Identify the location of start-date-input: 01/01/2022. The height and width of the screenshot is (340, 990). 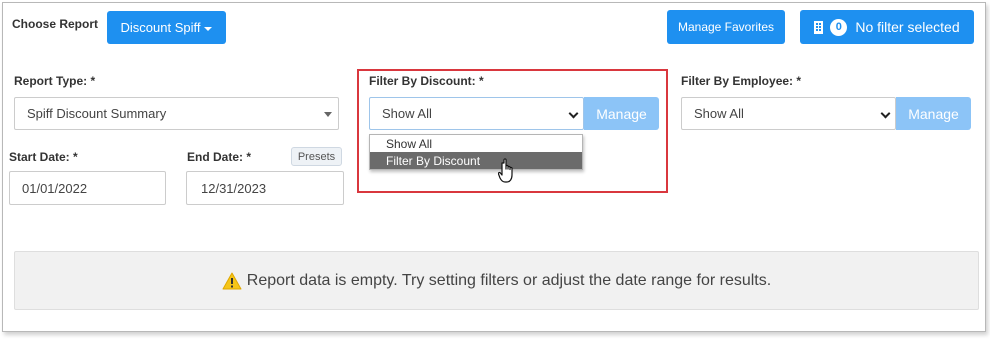
(87, 188).